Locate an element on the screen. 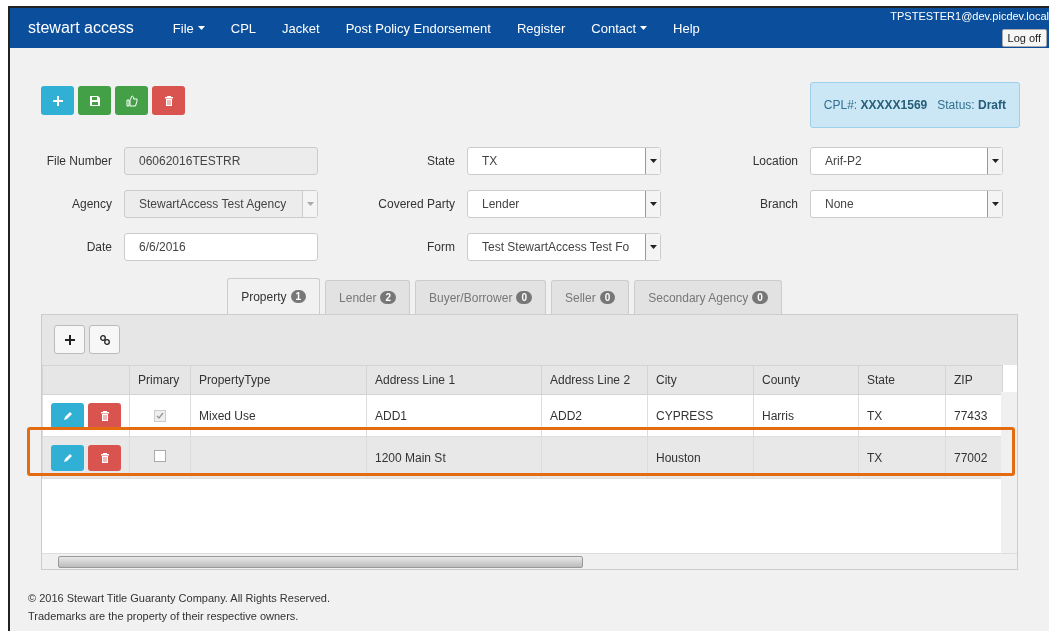 The height and width of the screenshot is (631, 1049). approve-button is located at coordinates (131, 100).